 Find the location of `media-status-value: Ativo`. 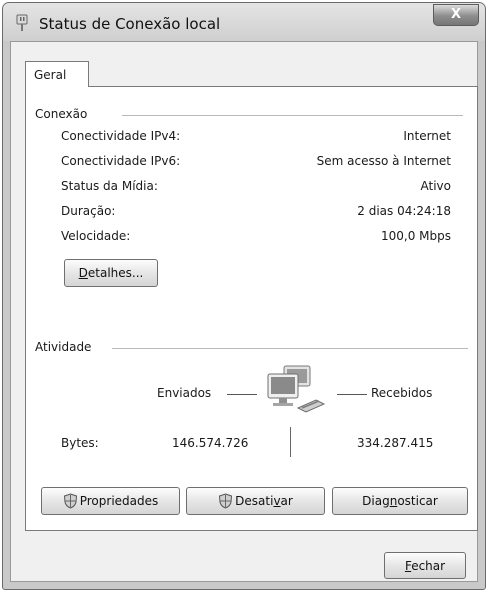

media-status-value: Ativo is located at coordinates (435, 186).